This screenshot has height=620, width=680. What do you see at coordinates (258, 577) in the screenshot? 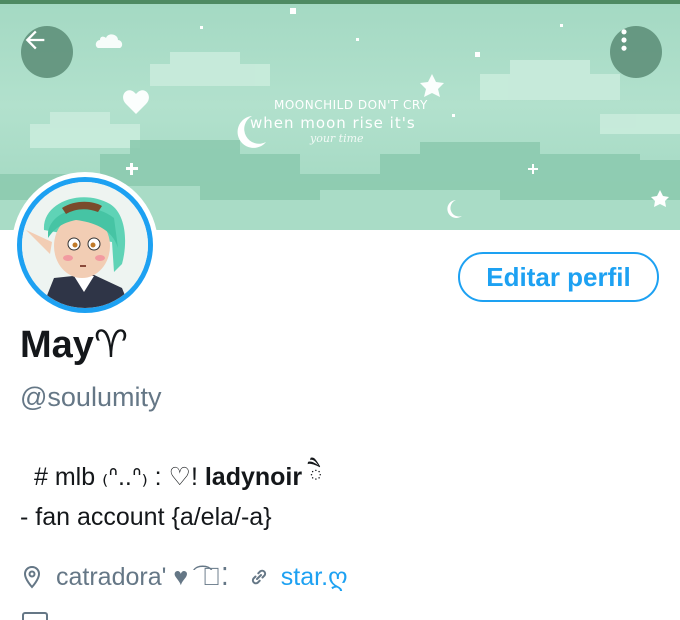
I see `link-icon` at bounding box center [258, 577].